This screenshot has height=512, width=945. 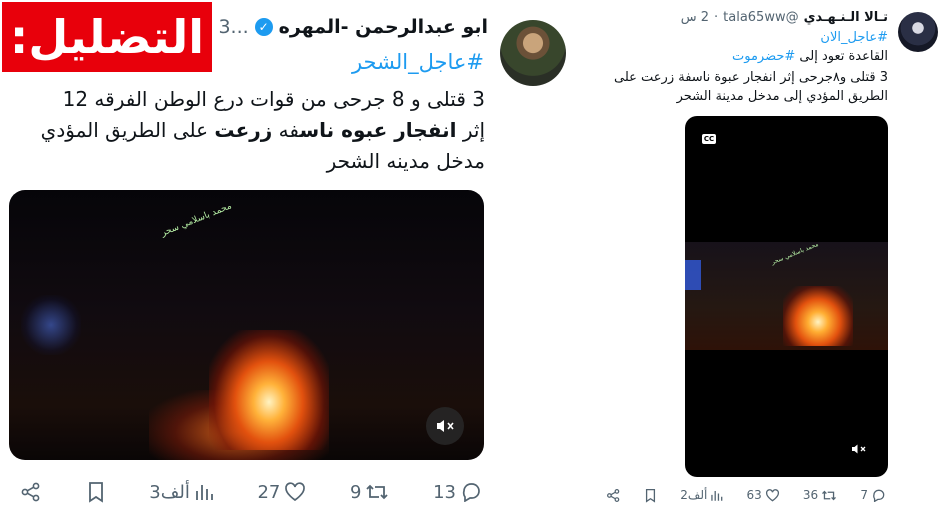 I want to click on views-count: 2ألف, so click(x=694, y=495).